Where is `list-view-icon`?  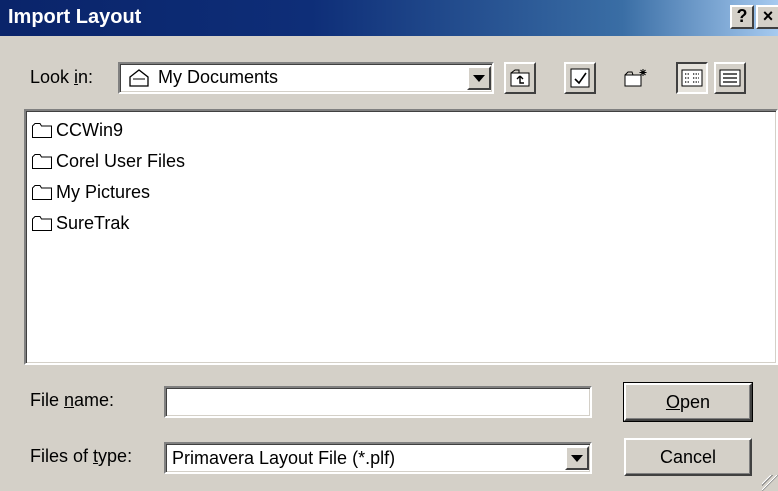 list-view-icon is located at coordinates (692, 78).